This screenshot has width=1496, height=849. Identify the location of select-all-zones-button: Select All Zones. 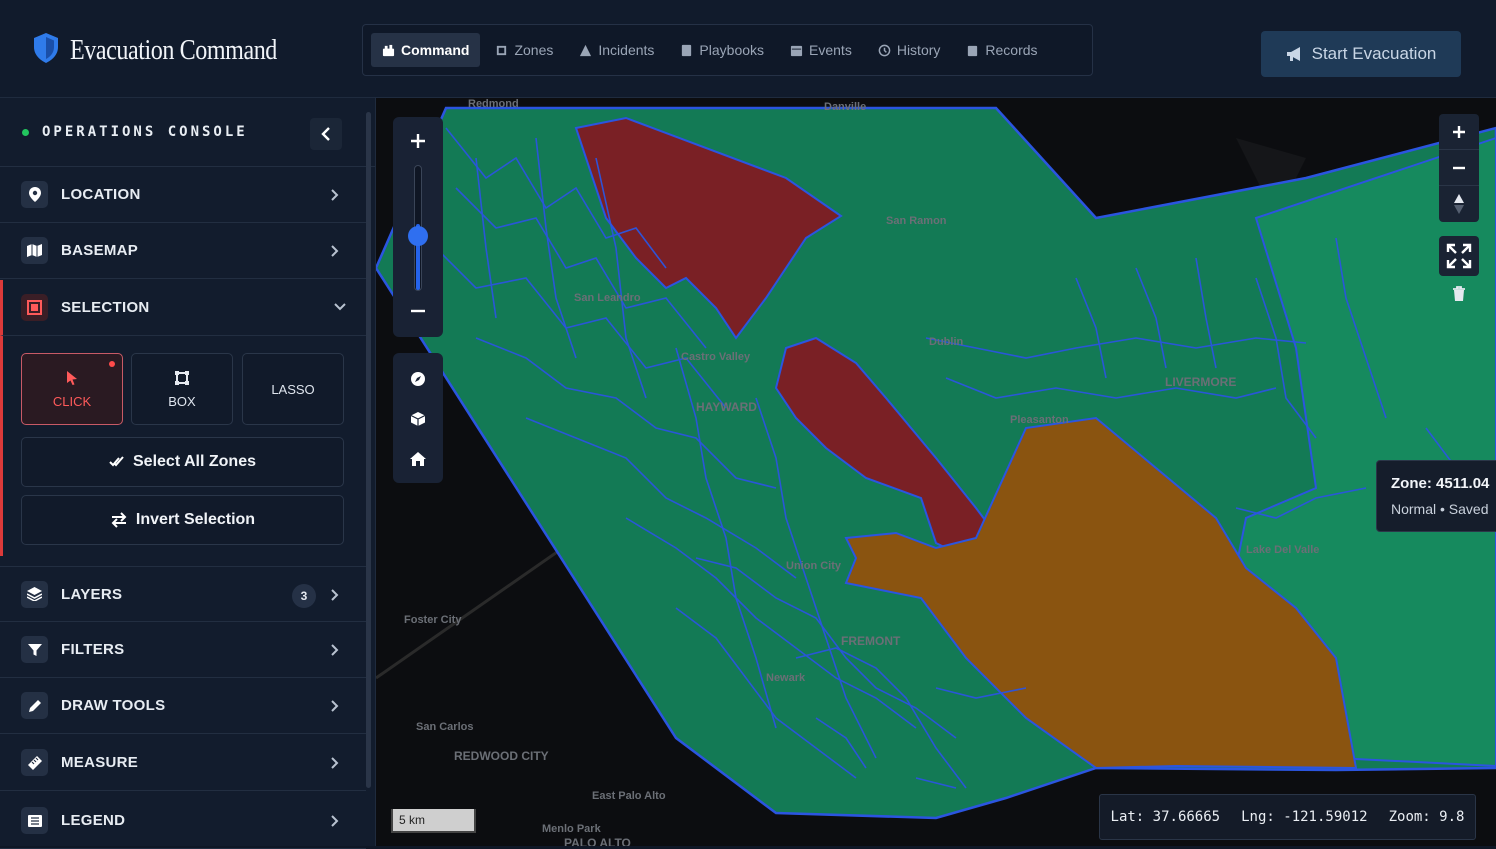
(182, 462).